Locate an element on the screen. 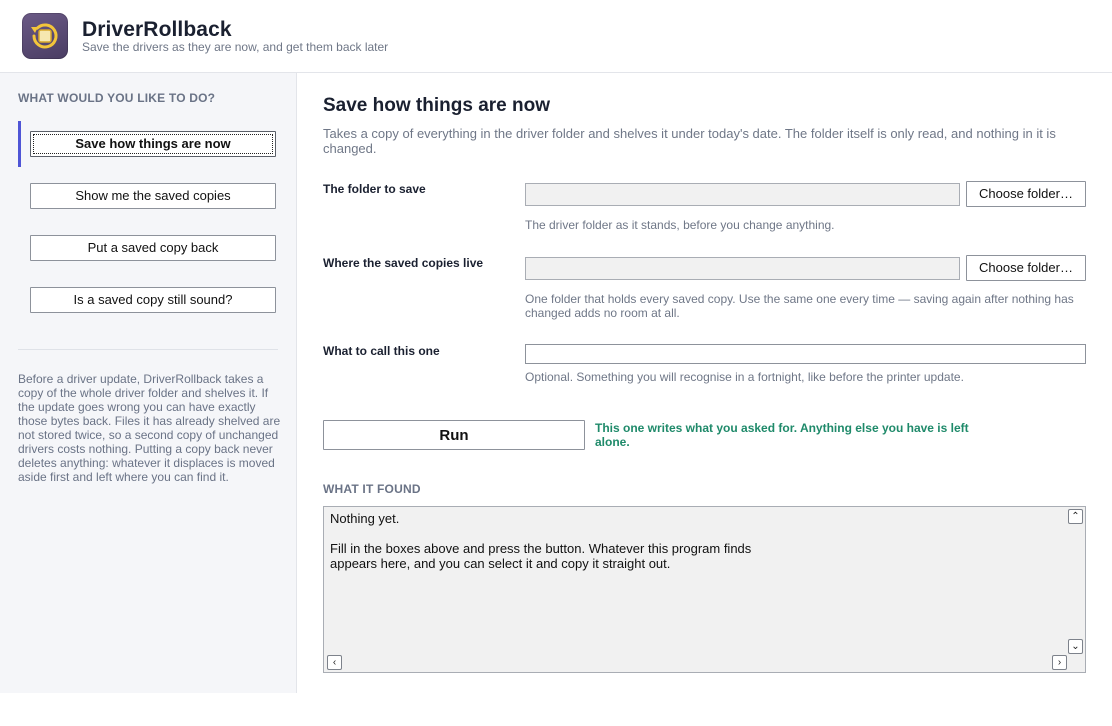  name-label: What to call this one is located at coordinates (381, 351).